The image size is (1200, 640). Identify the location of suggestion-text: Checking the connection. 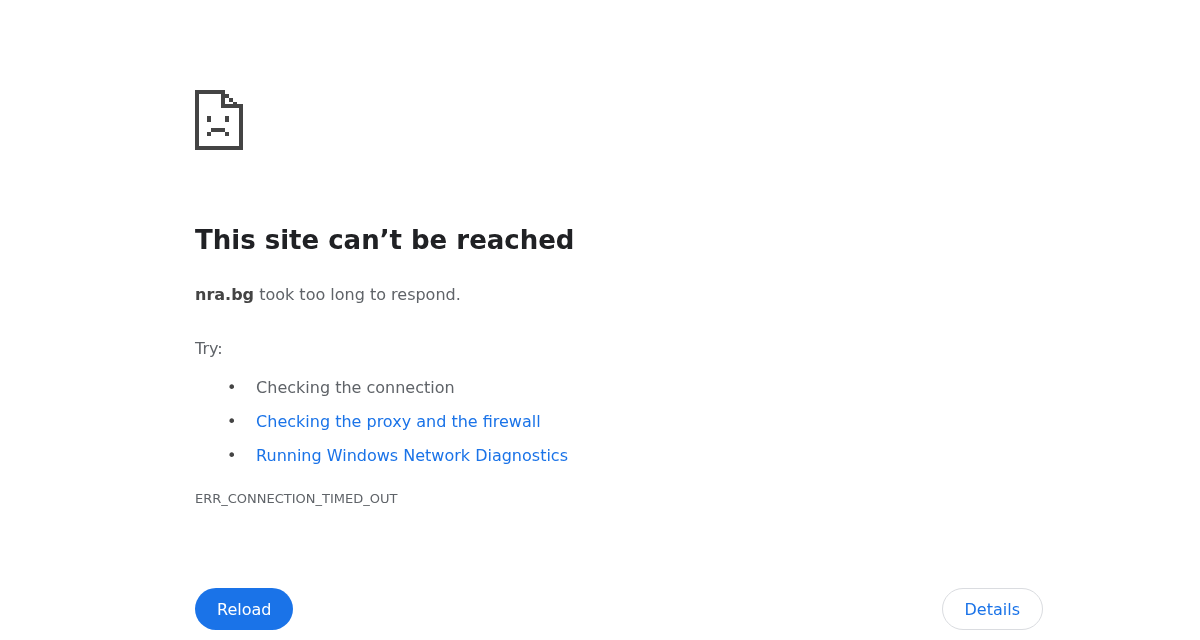
(355, 387).